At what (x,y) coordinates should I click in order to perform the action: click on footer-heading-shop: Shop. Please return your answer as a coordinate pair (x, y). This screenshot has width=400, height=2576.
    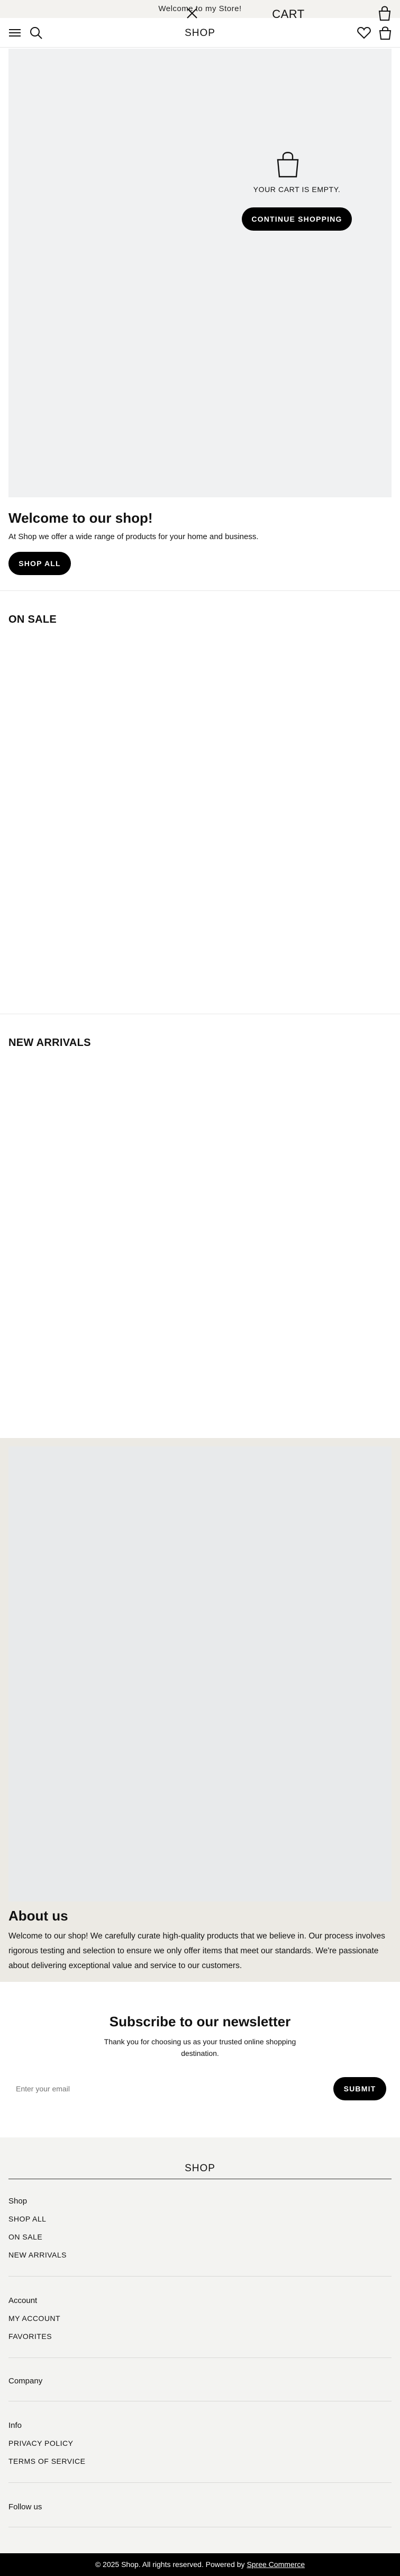
    Looking at the image, I should click on (18, 2201).